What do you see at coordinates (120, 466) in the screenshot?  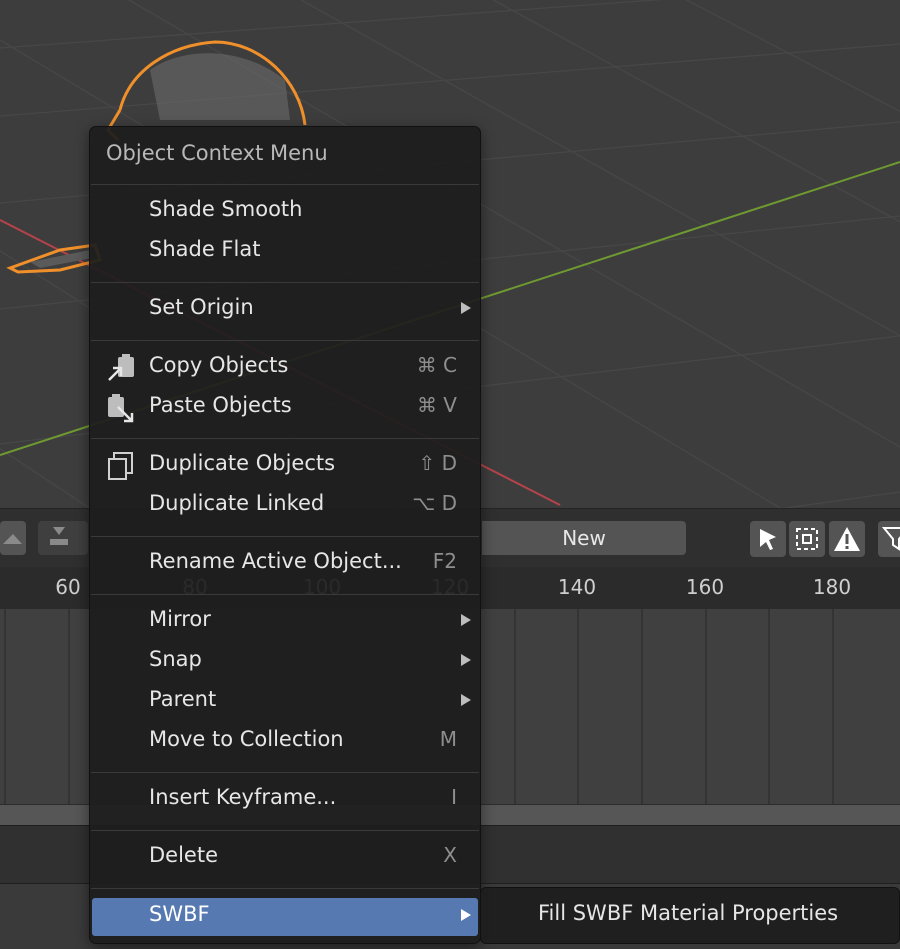 I see `duplicate-icon` at bounding box center [120, 466].